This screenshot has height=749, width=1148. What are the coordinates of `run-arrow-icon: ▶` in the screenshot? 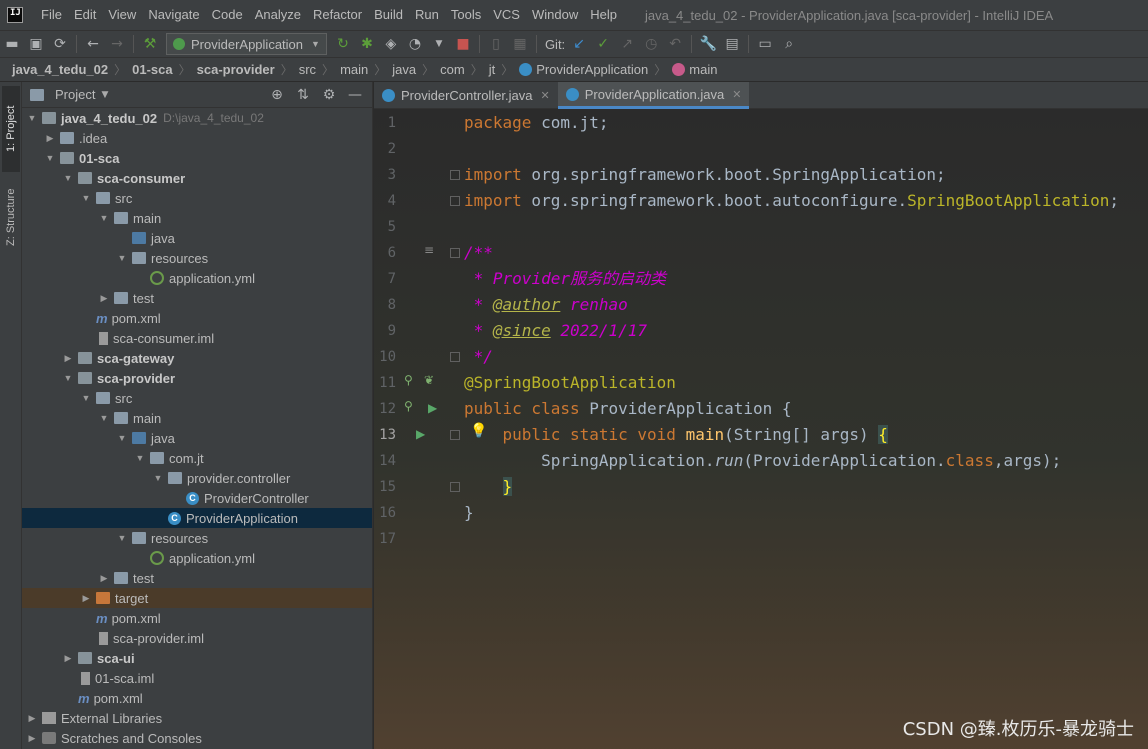 It's located at (420, 434).